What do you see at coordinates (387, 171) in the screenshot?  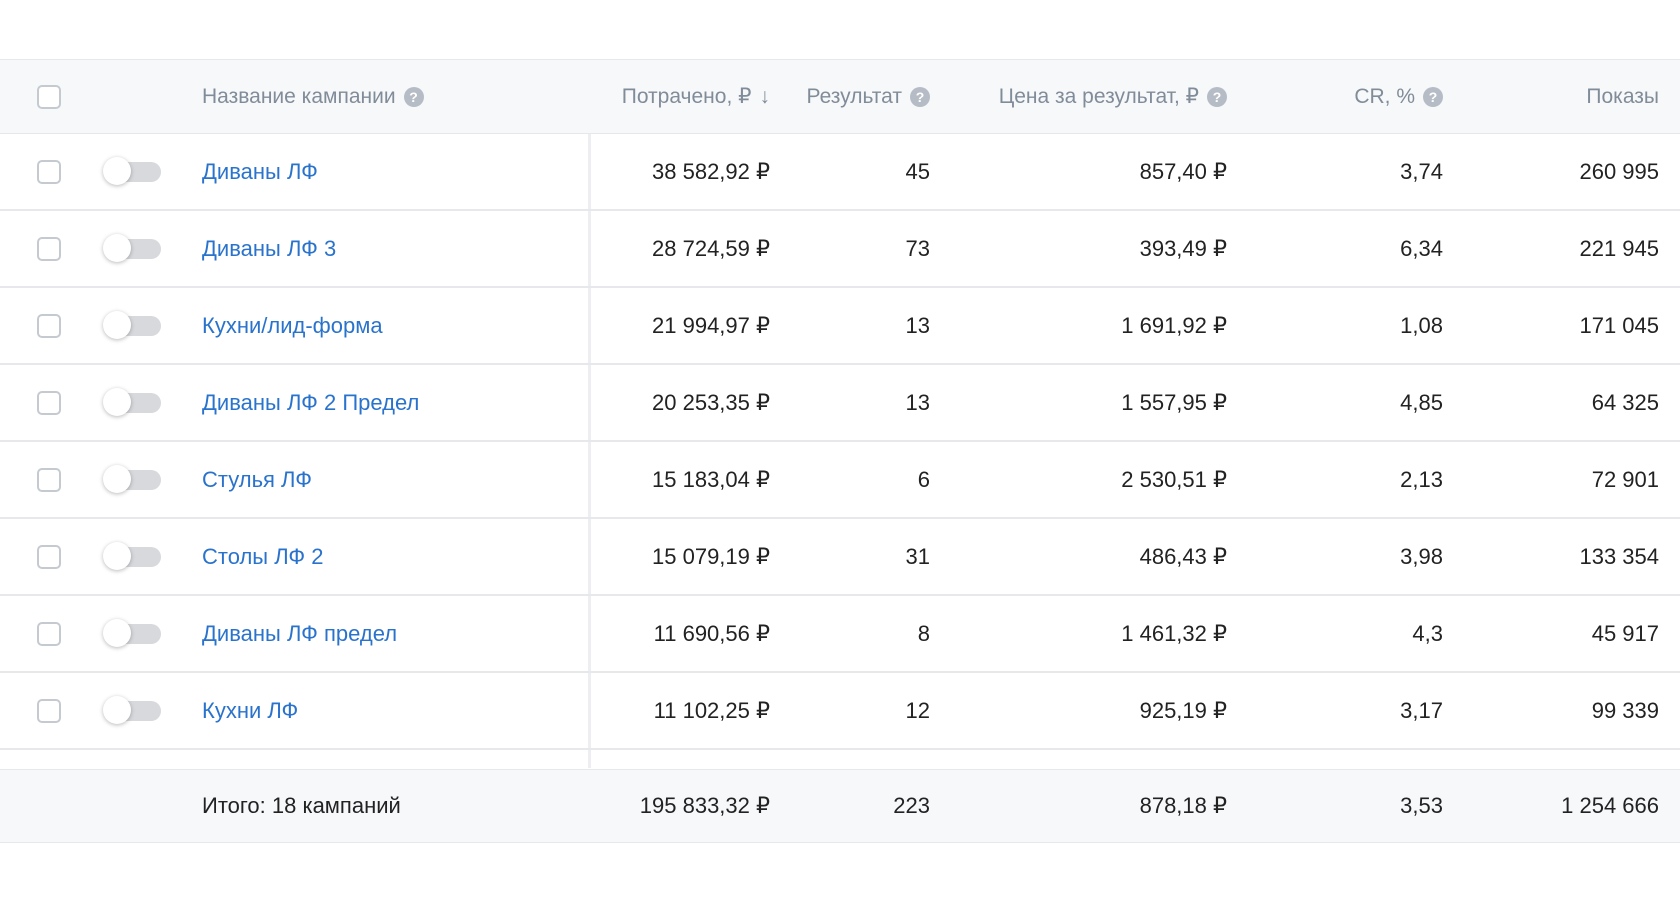 I see `campaign-name-cell: Диваны ЛФ` at bounding box center [387, 171].